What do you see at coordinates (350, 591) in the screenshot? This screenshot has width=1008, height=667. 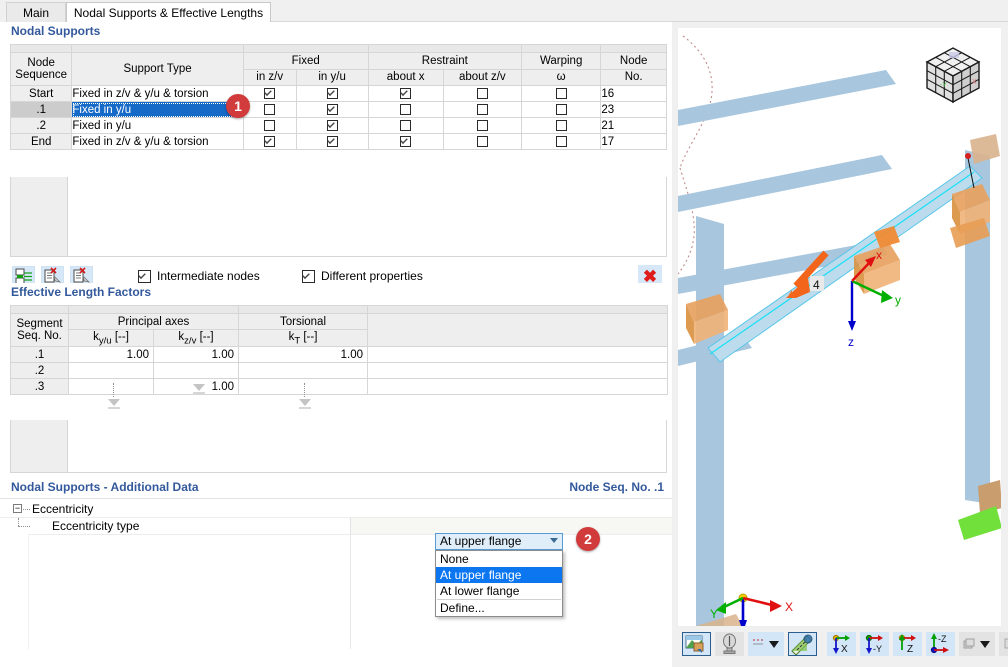 I see `property-grid-splitter-lower` at bounding box center [350, 591].